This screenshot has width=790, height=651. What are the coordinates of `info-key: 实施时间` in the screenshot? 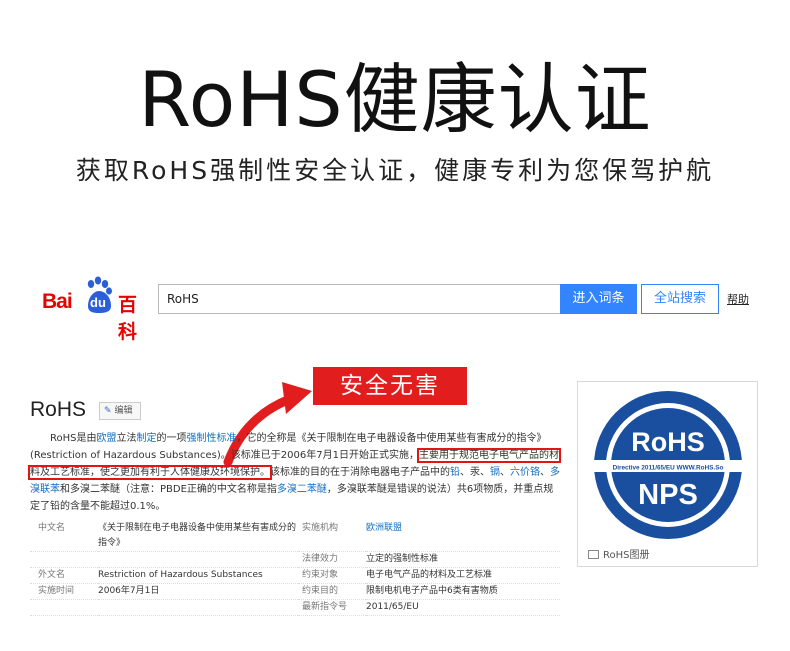 It's located at (64, 591).